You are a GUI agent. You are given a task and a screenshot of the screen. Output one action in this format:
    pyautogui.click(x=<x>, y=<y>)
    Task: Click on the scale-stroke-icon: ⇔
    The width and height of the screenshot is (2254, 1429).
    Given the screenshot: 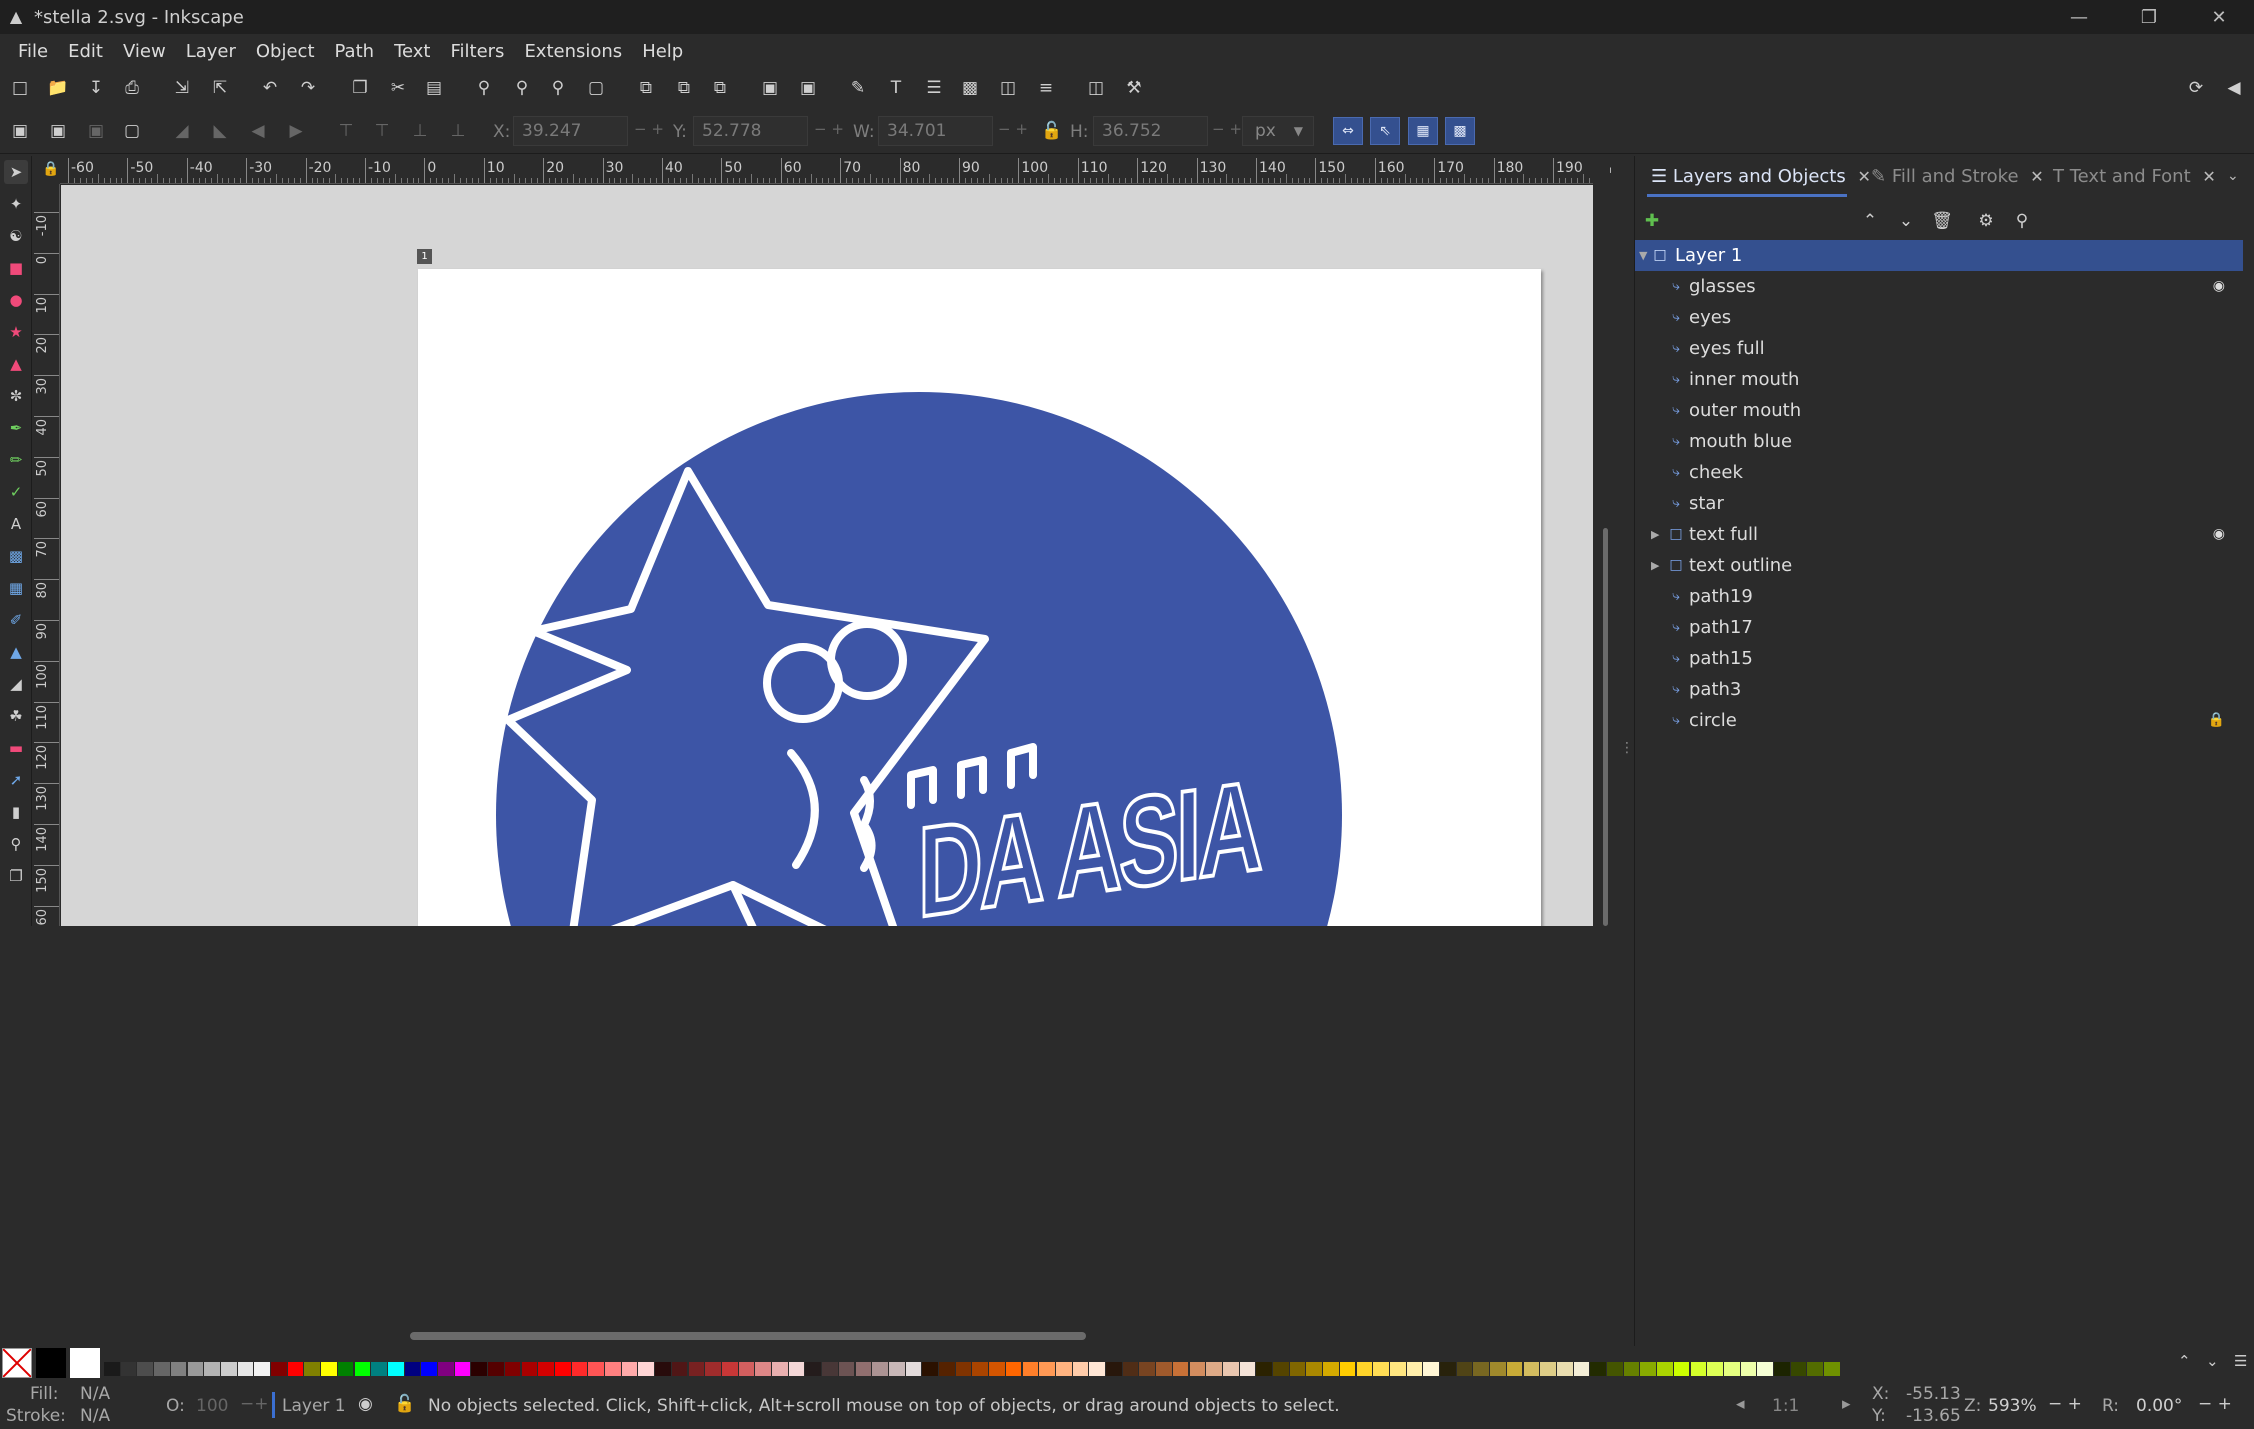 What is the action you would take?
    pyautogui.click(x=1348, y=131)
    